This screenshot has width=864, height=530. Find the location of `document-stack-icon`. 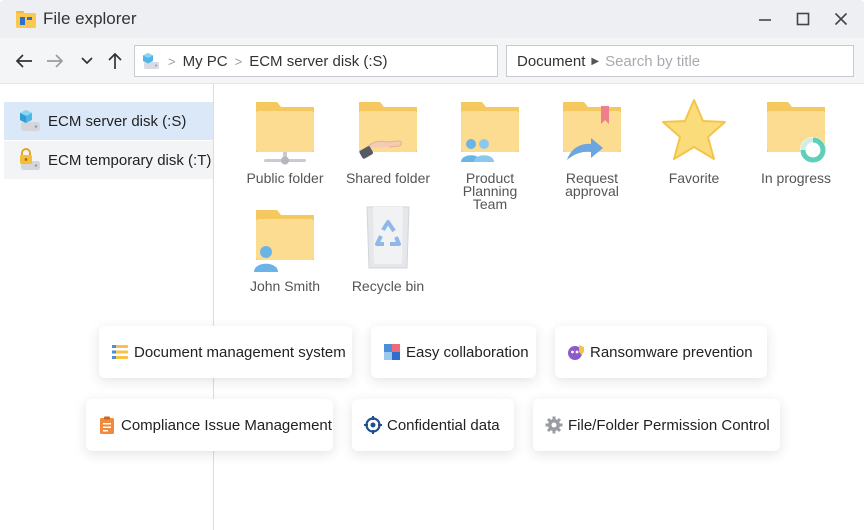

document-stack-icon is located at coordinates (120, 352).